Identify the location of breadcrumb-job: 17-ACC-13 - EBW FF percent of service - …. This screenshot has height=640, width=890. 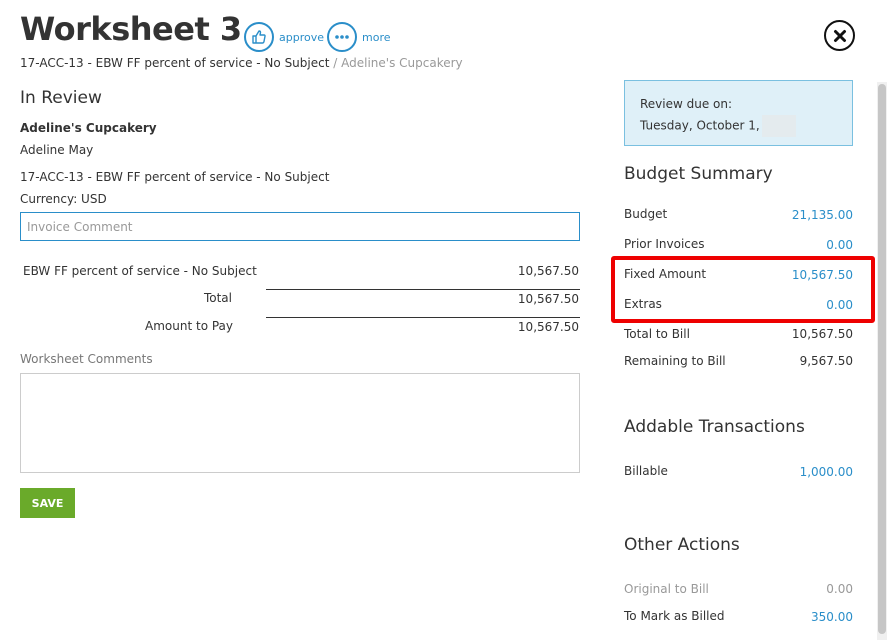
(174, 63).